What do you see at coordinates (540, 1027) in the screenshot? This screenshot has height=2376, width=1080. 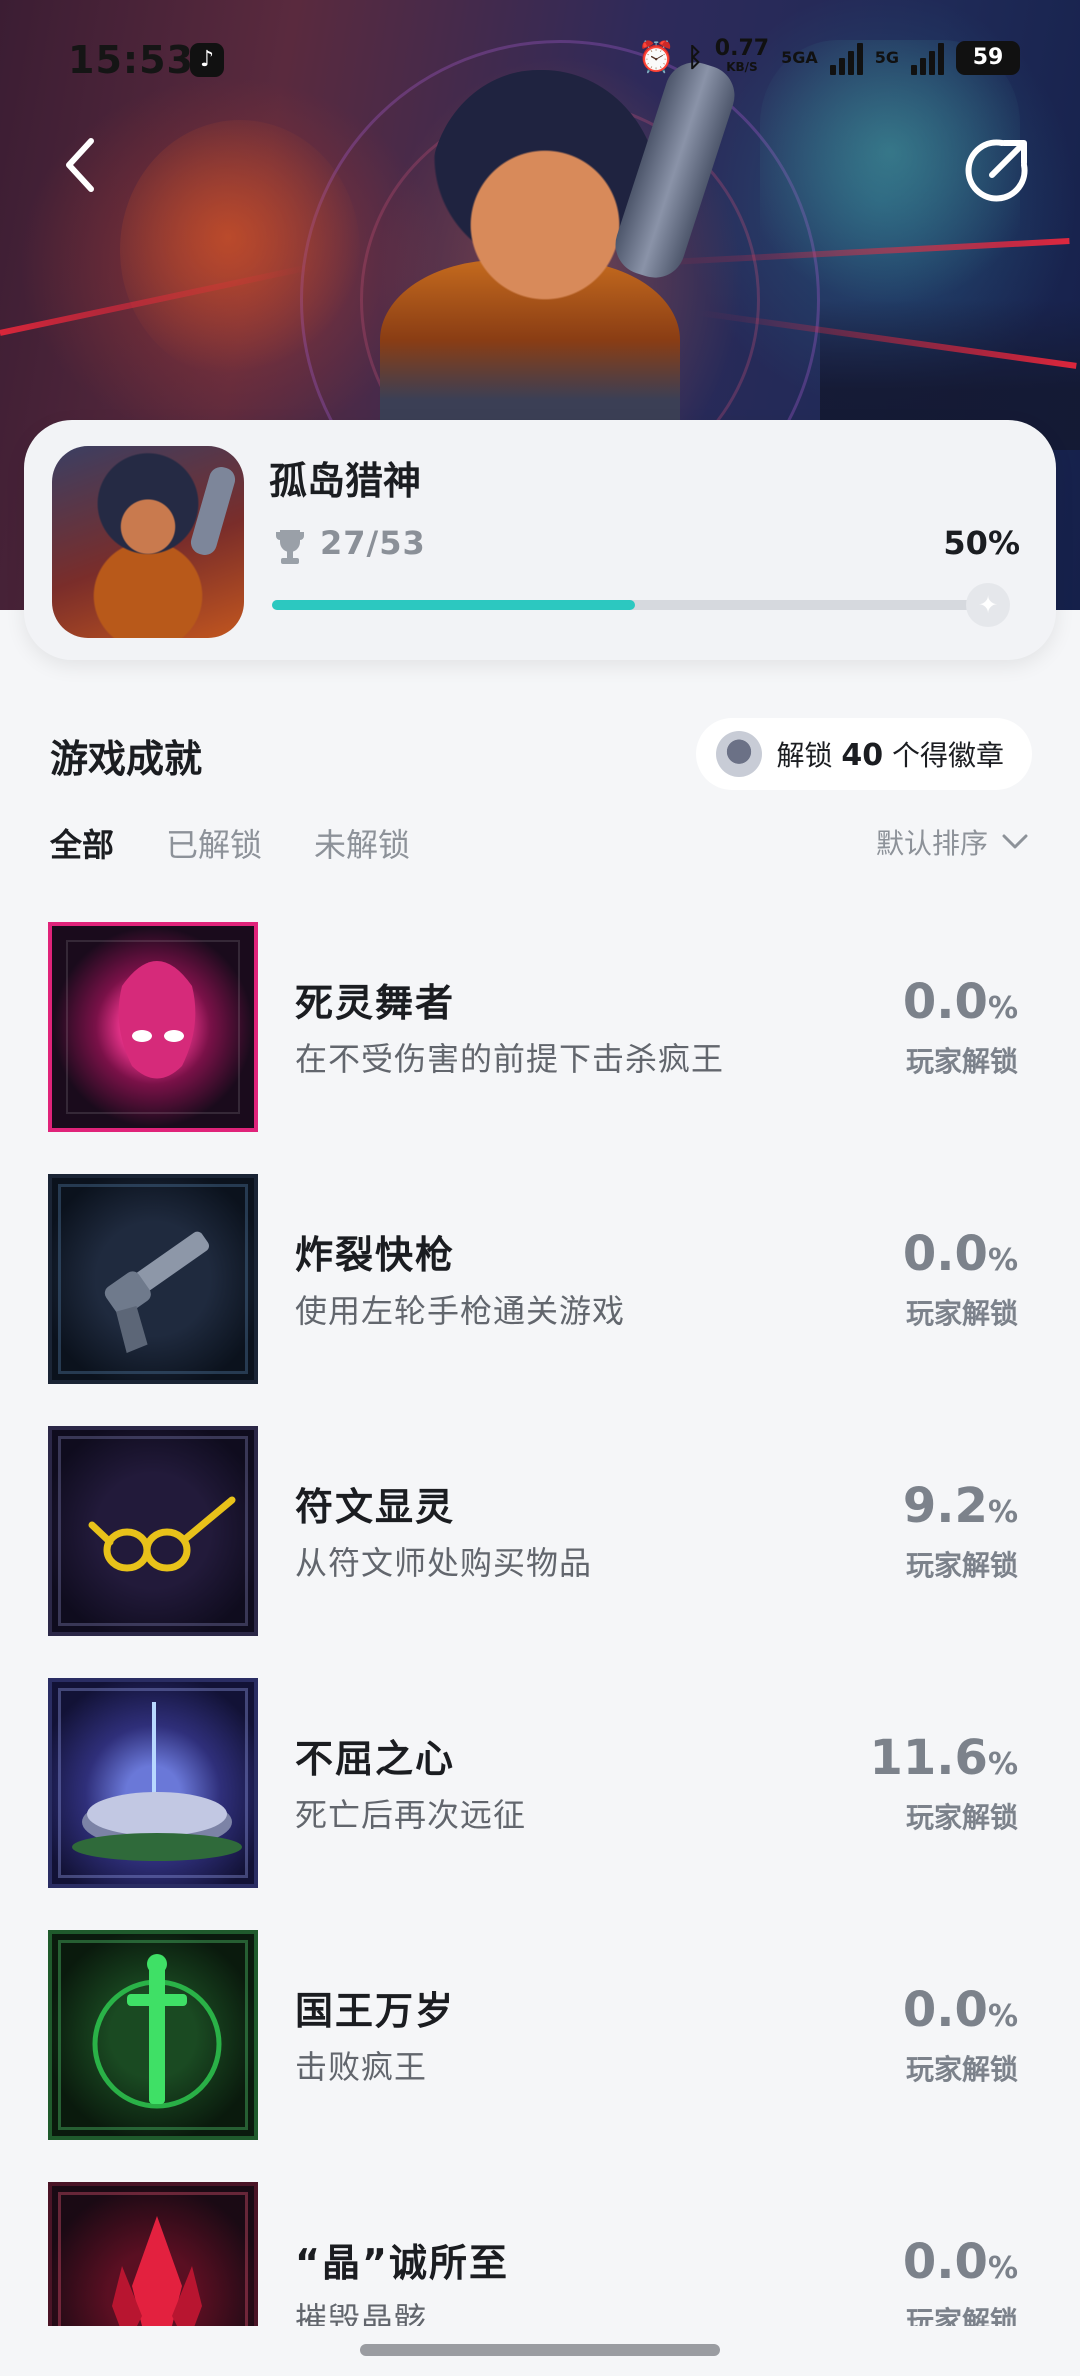 I see `achievement-item: 死灵舞者 在不受伤害的前提下击杀疯王 0.0% 玩家解锁` at bounding box center [540, 1027].